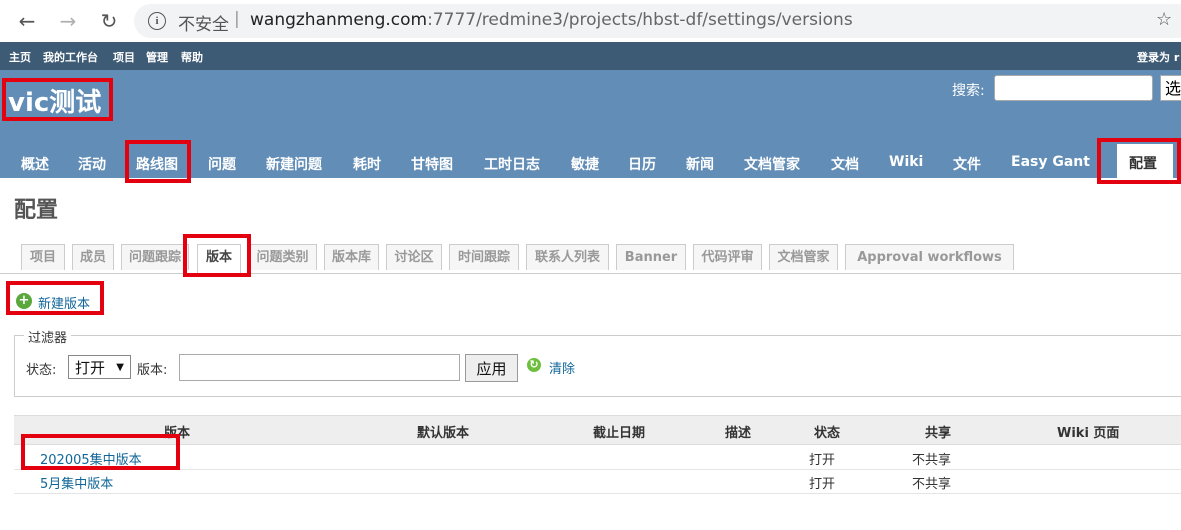  What do you see at coordinates (339, 20) in the screenshot?
I see `url-host: wangzhanmeng.com` at bounding box center [339, 20].